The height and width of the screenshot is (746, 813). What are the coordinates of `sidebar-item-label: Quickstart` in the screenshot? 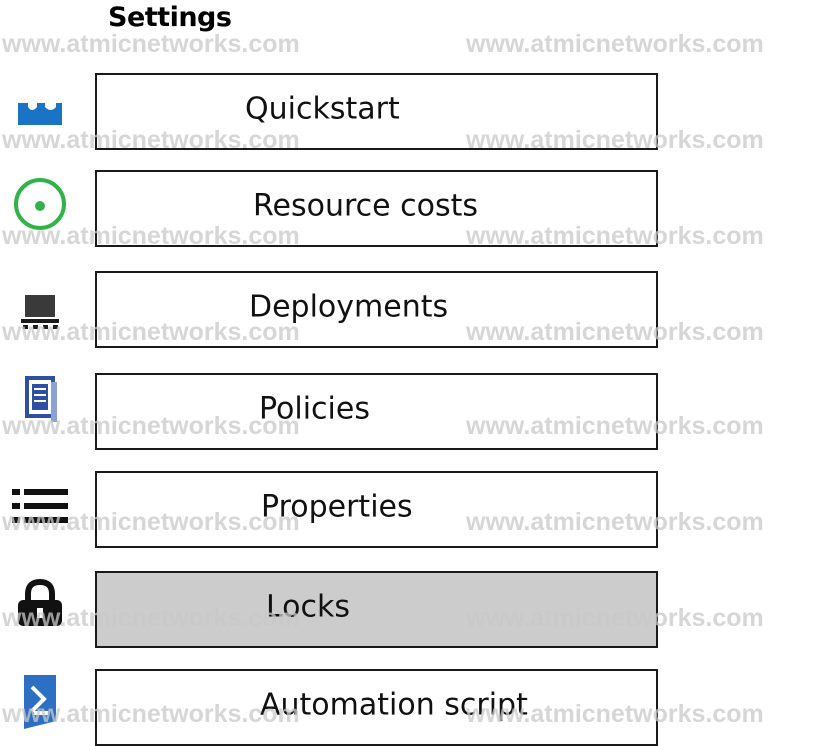 It's located at (322, 109).